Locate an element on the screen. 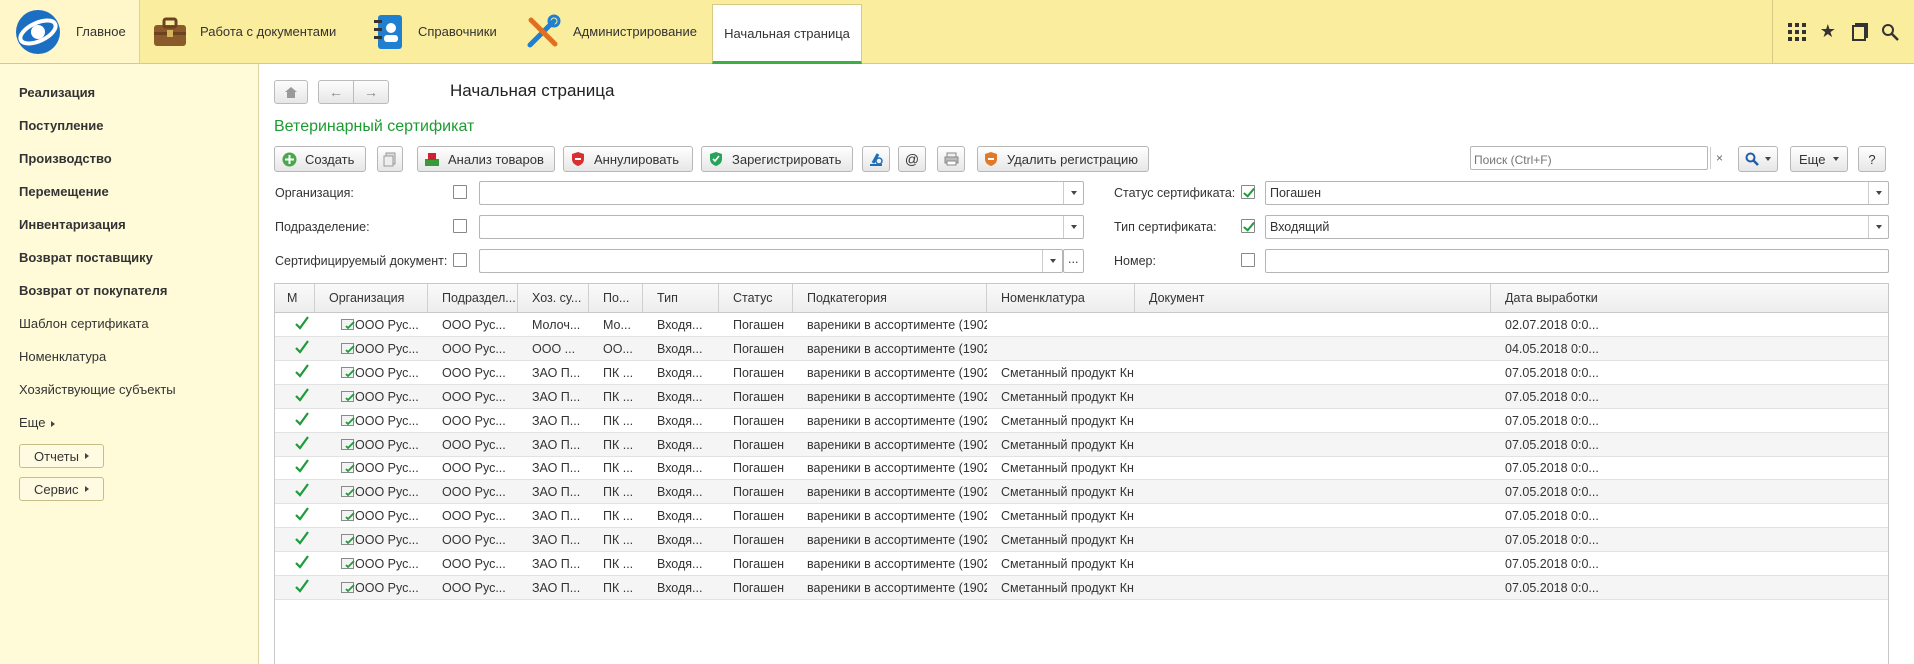  grid-menu-icon is located at coordinates (1797, 32).